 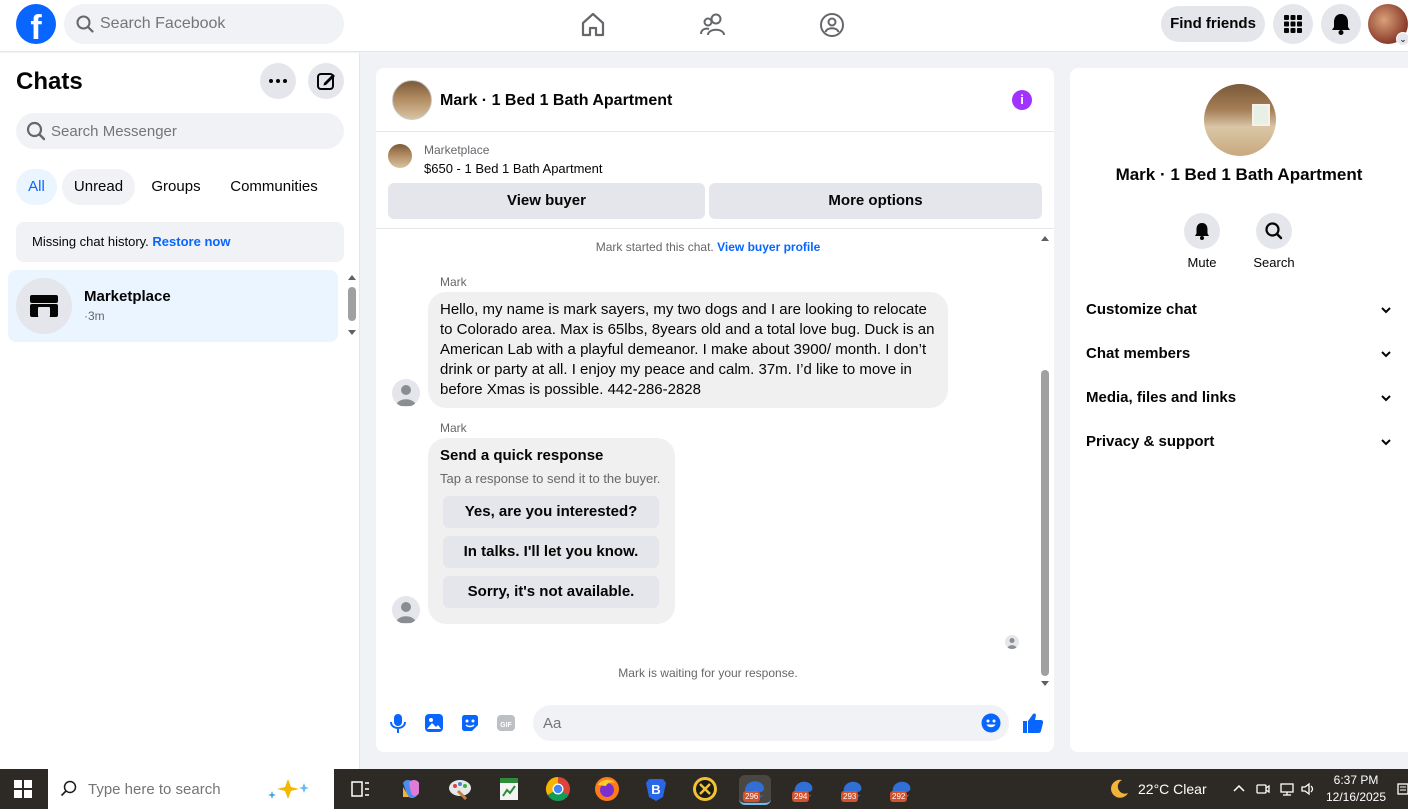 I want to click on listing-avatar-large, so click(x=1240, y=120).